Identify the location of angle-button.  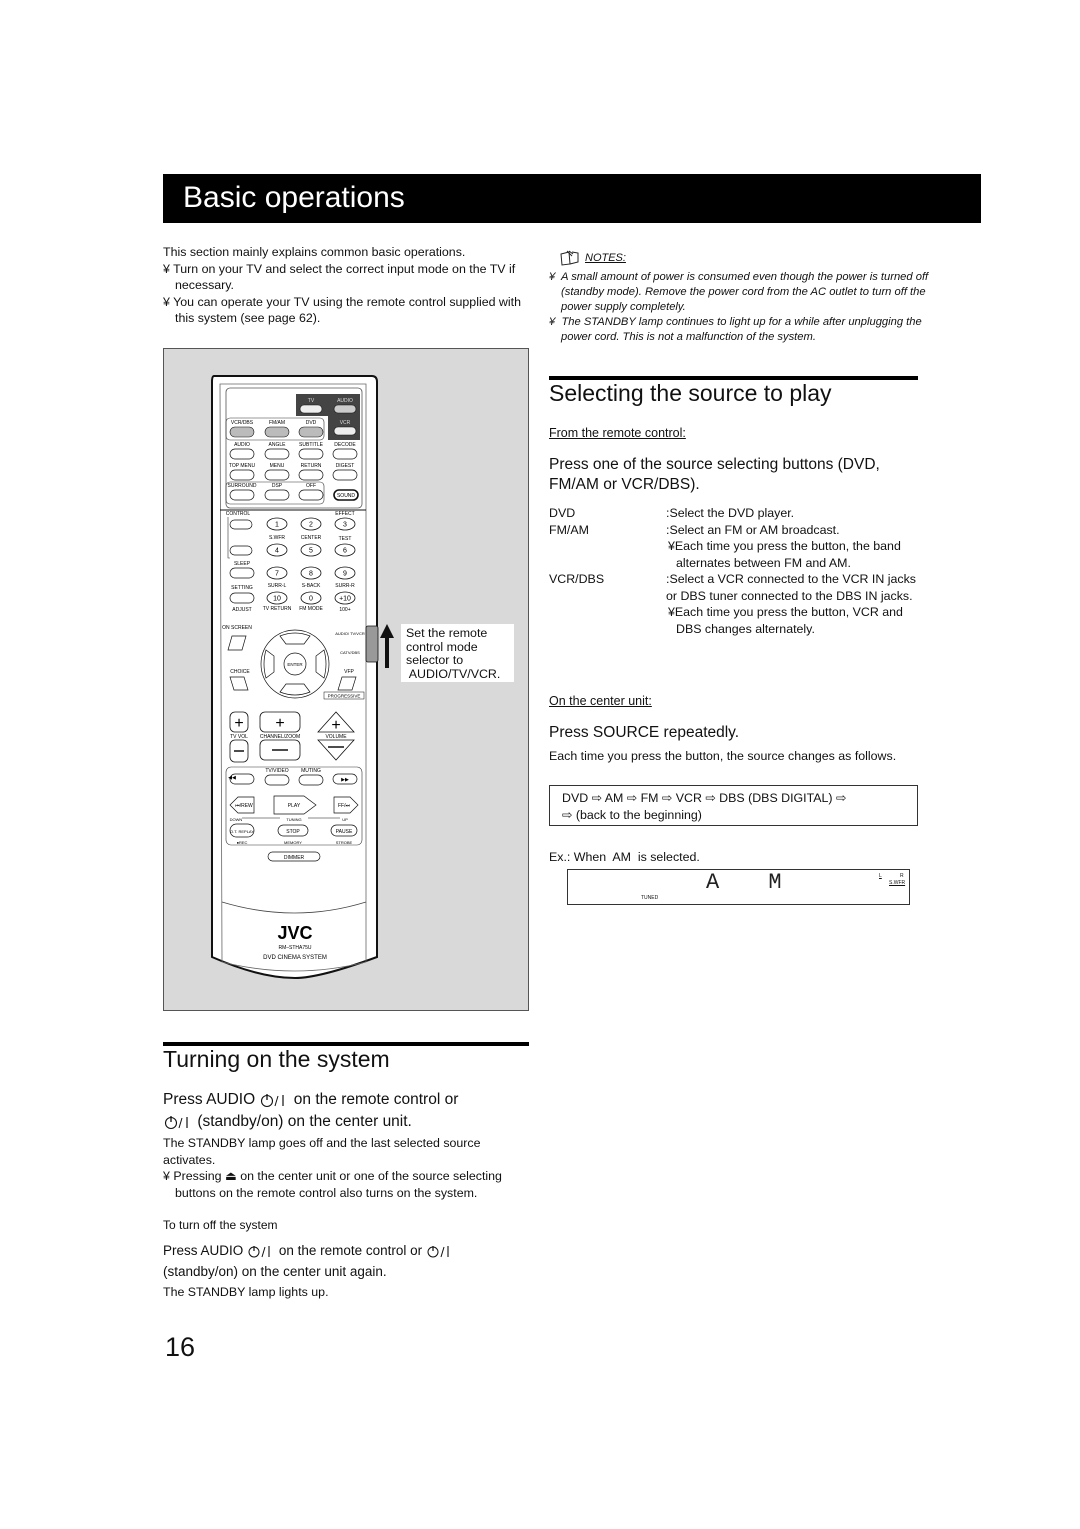
(277, 454).